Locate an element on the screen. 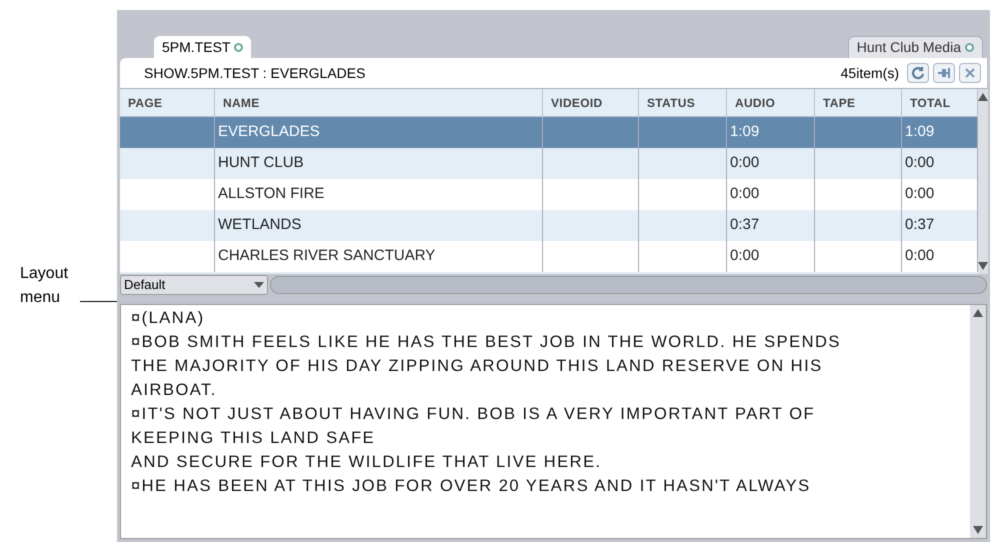 The width and height of the screenshot is (993, 542). layout-dropdown: Default is located at coordinates (194, 285).